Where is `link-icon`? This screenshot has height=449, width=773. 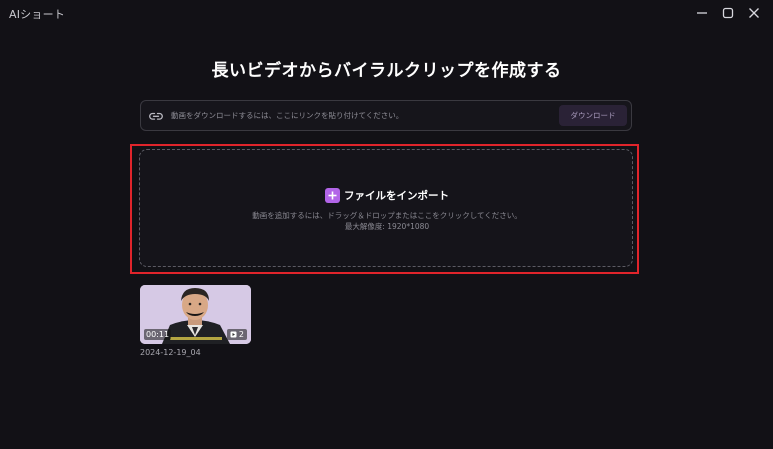 link-icon is located at coordinates (156, 116).